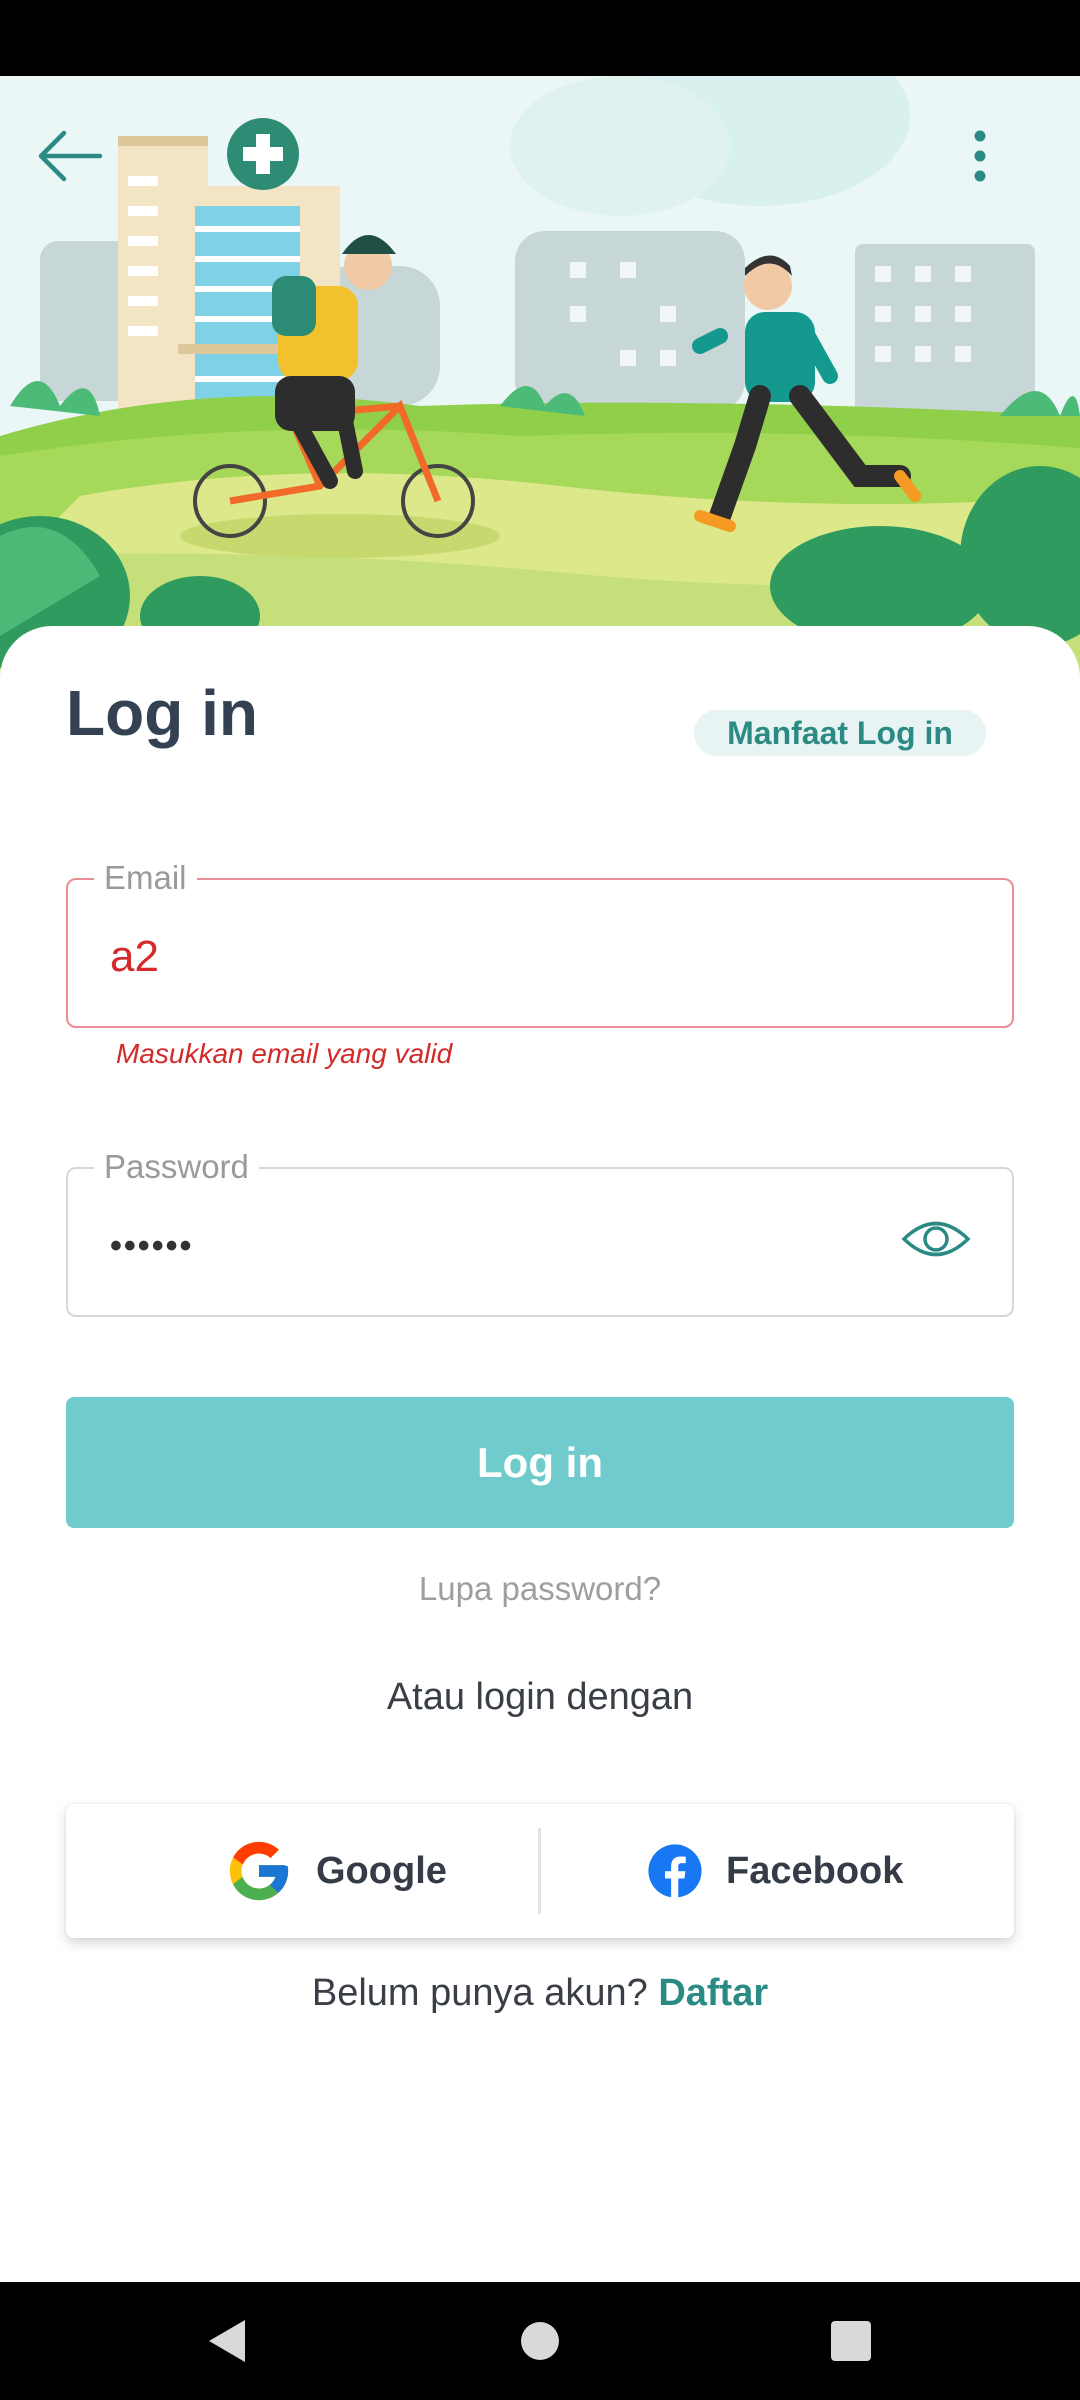  I want to click on google-login-button: Google, so click(335, 1871).